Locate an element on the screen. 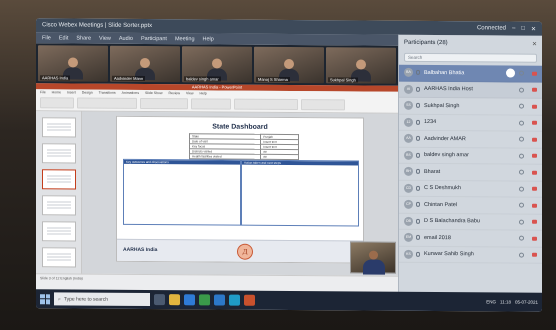  ribbon-tab: View is located at coordinates (190, 93).